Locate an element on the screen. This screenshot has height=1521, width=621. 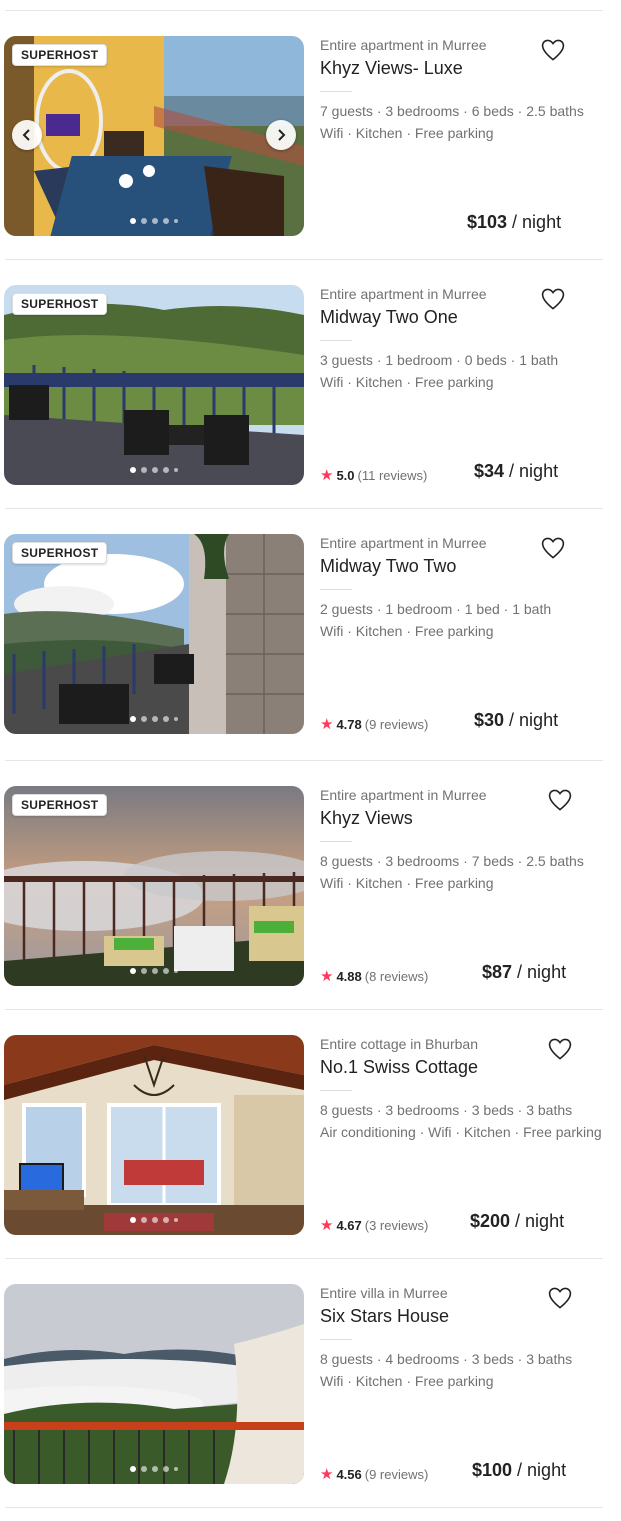
listing-title: Khyz Views is located at coordinates (366, 818).